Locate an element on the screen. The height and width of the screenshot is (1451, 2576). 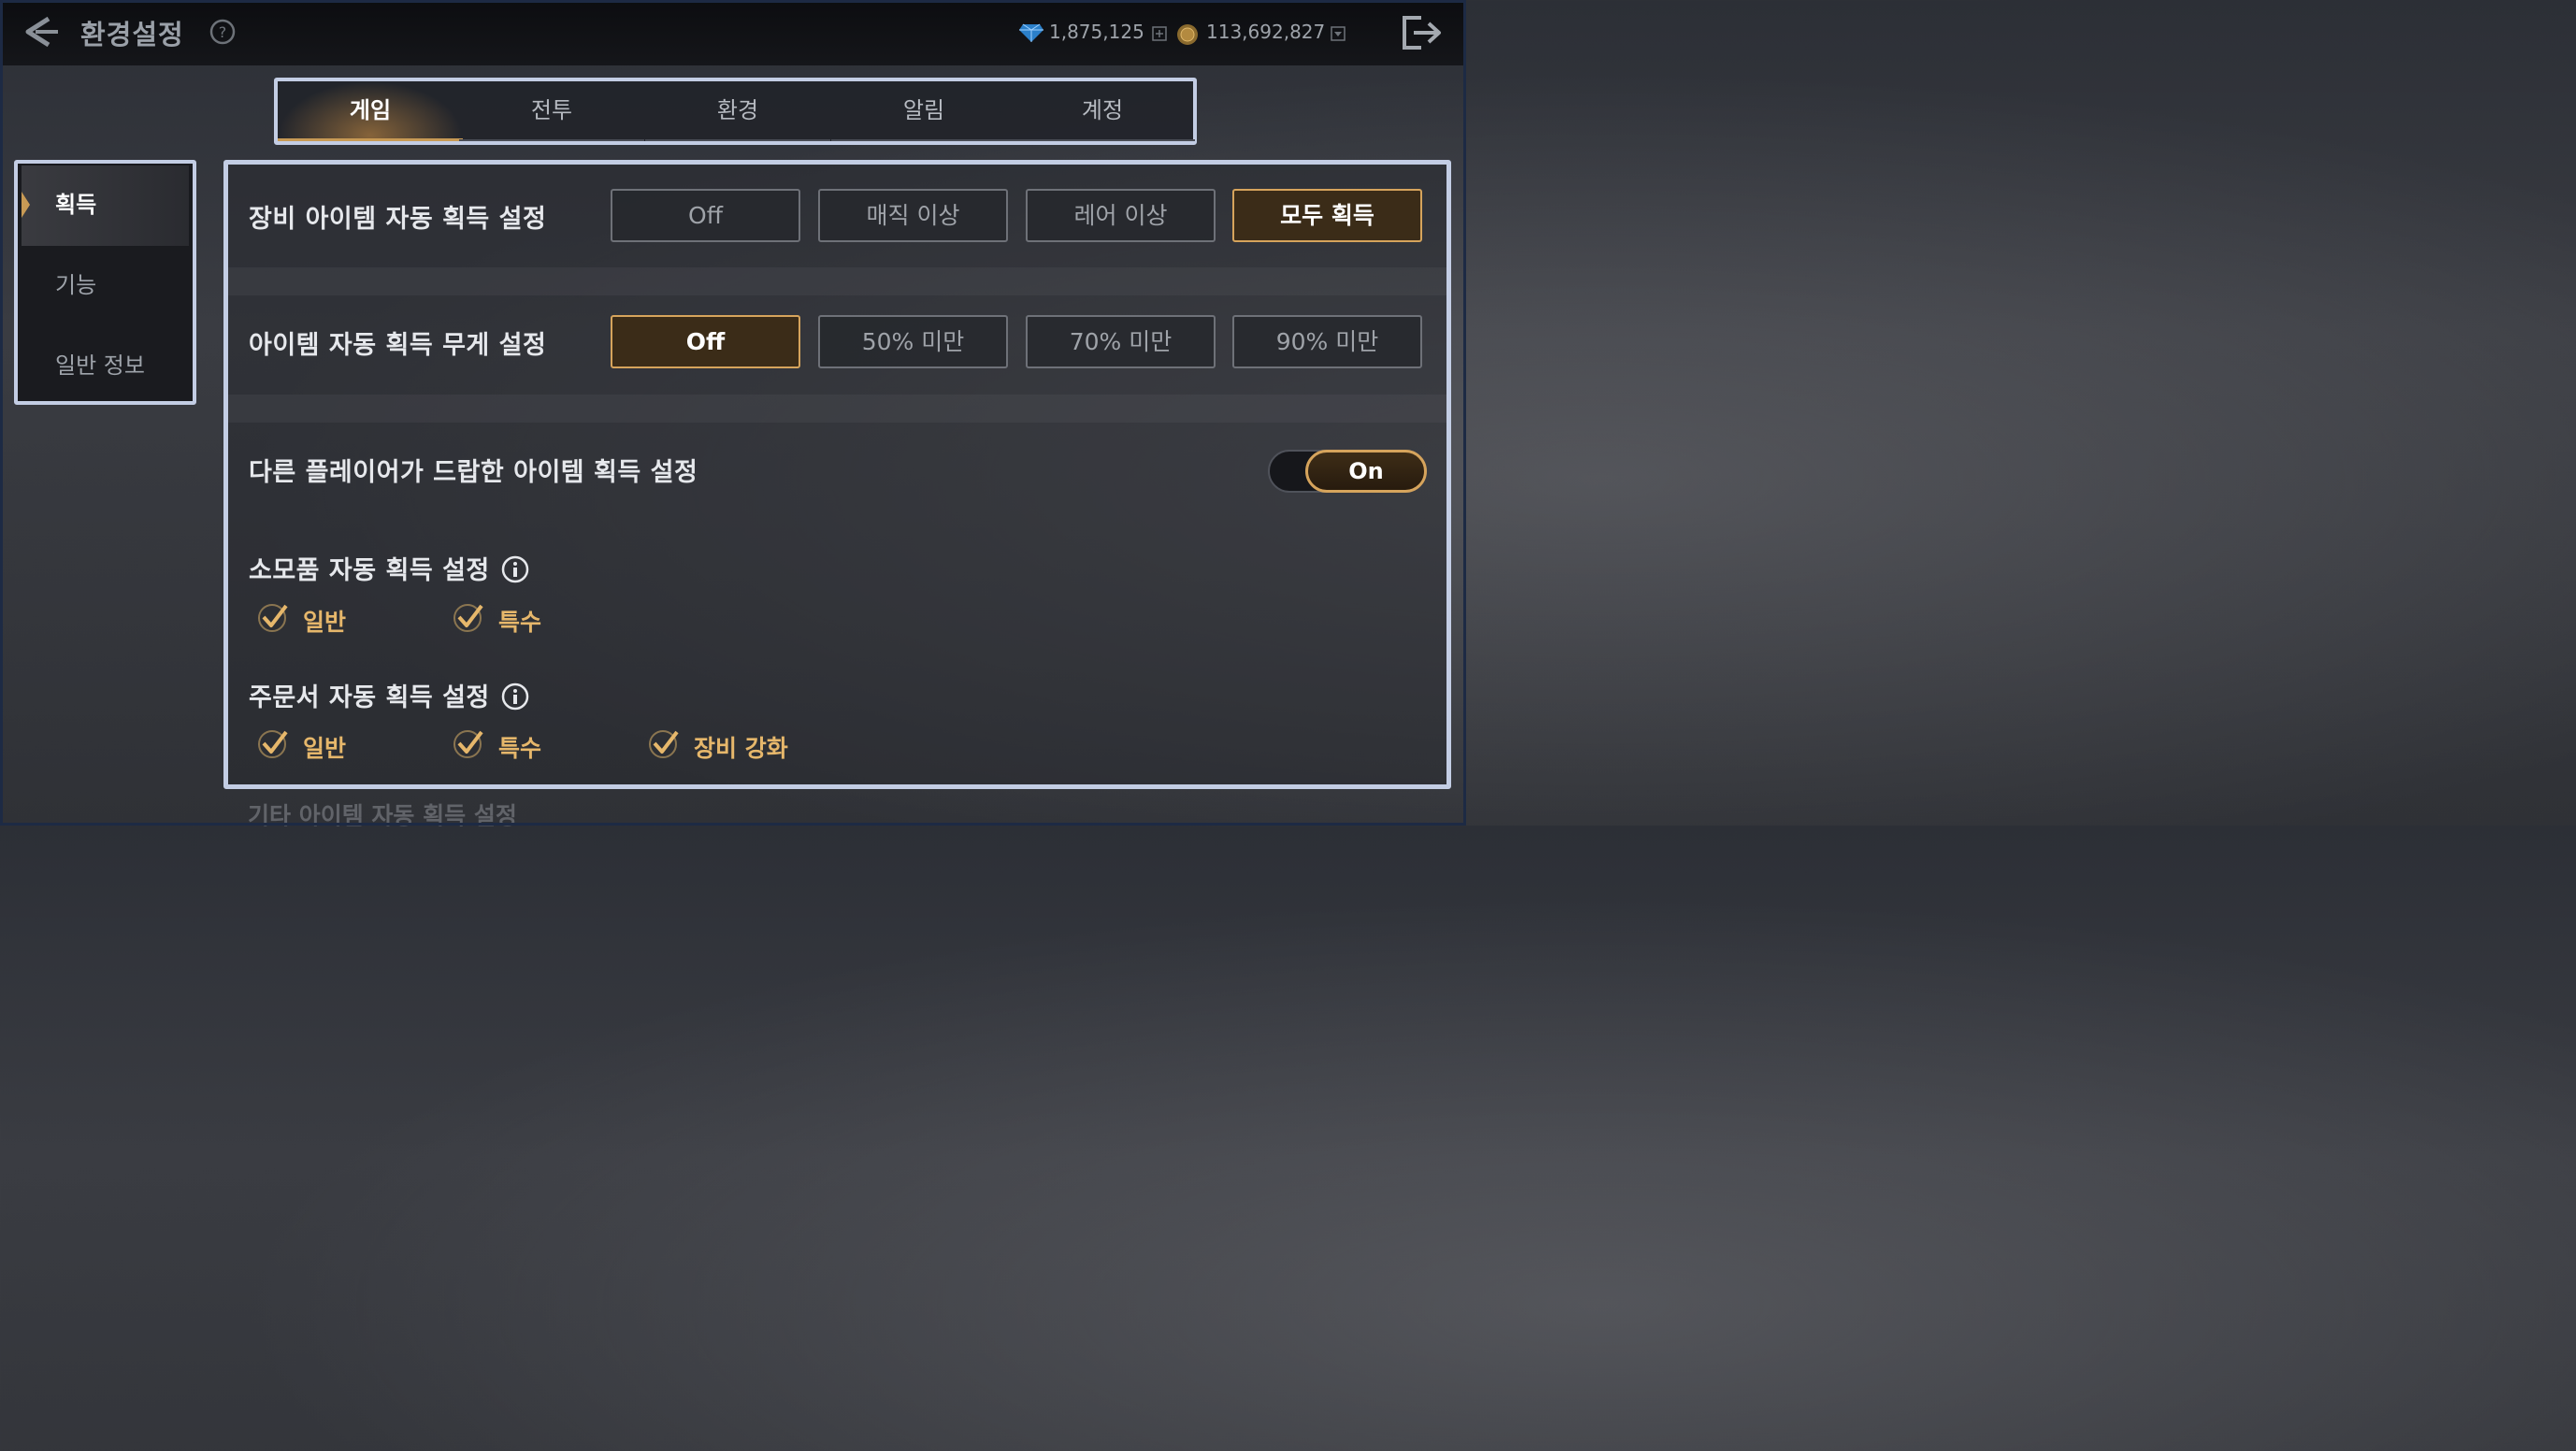
tab-notification: 알림 is located at coordinates (924, 111).